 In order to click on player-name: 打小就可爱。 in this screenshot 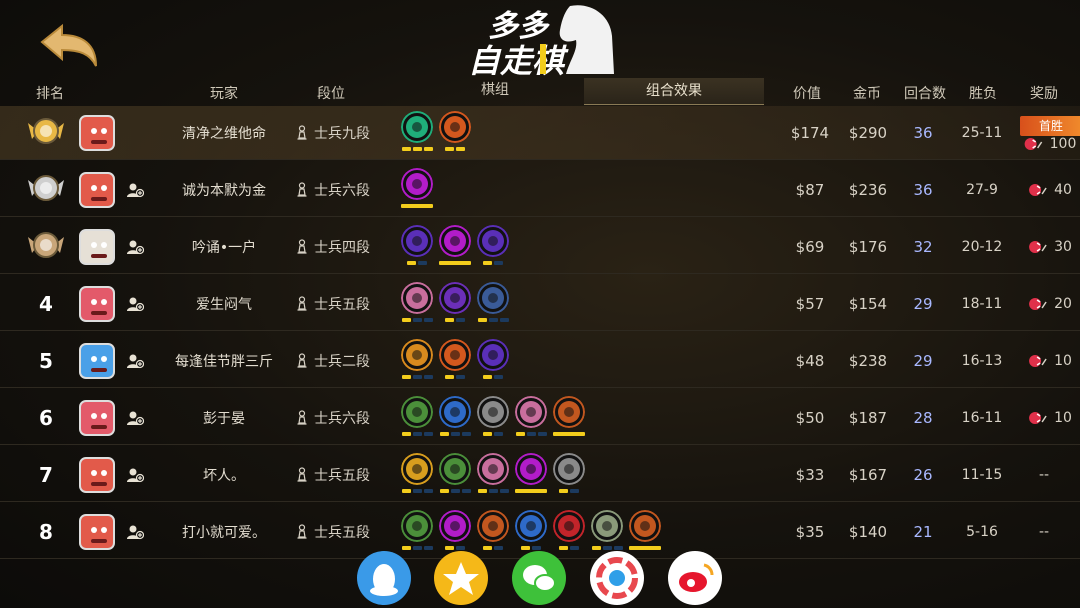, I will do `click(224, 532)`.